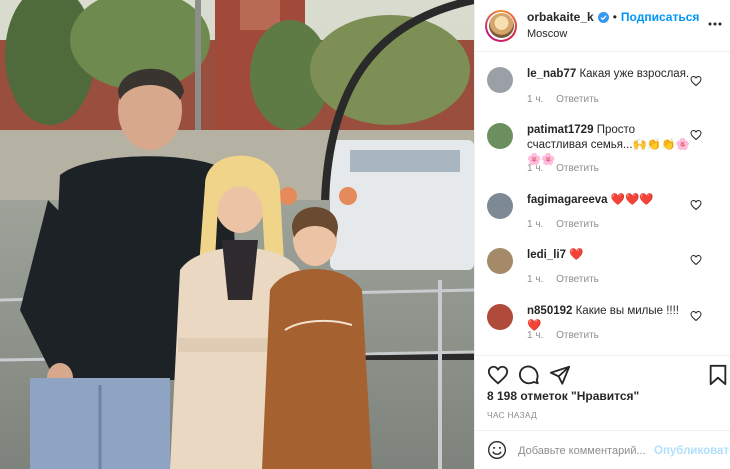 The image size is (730, 469). I want to click on commenter-username: n850192, so click(549, 311).